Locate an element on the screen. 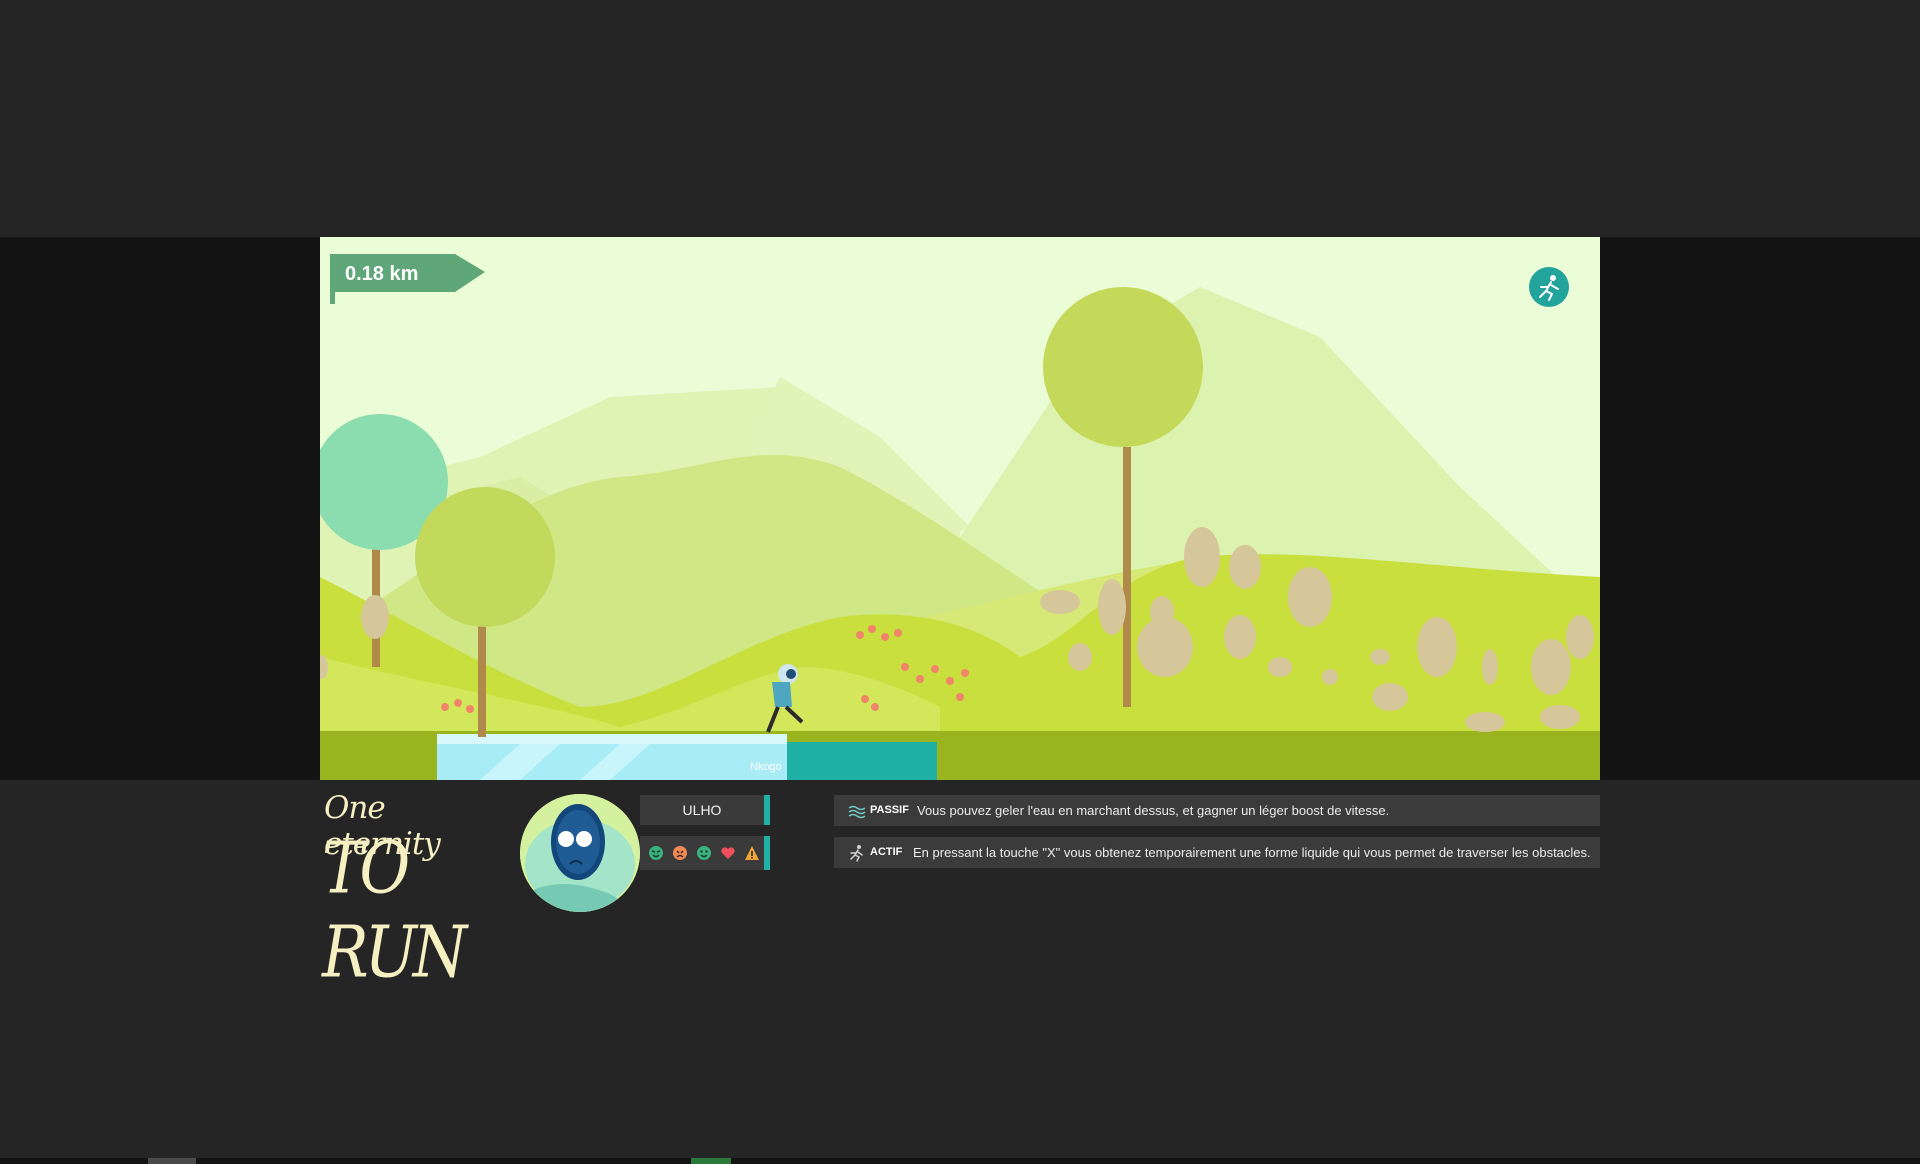 The image size is (1920, 1164). player-tag: Nkogo is located at coordinates (766, 767).